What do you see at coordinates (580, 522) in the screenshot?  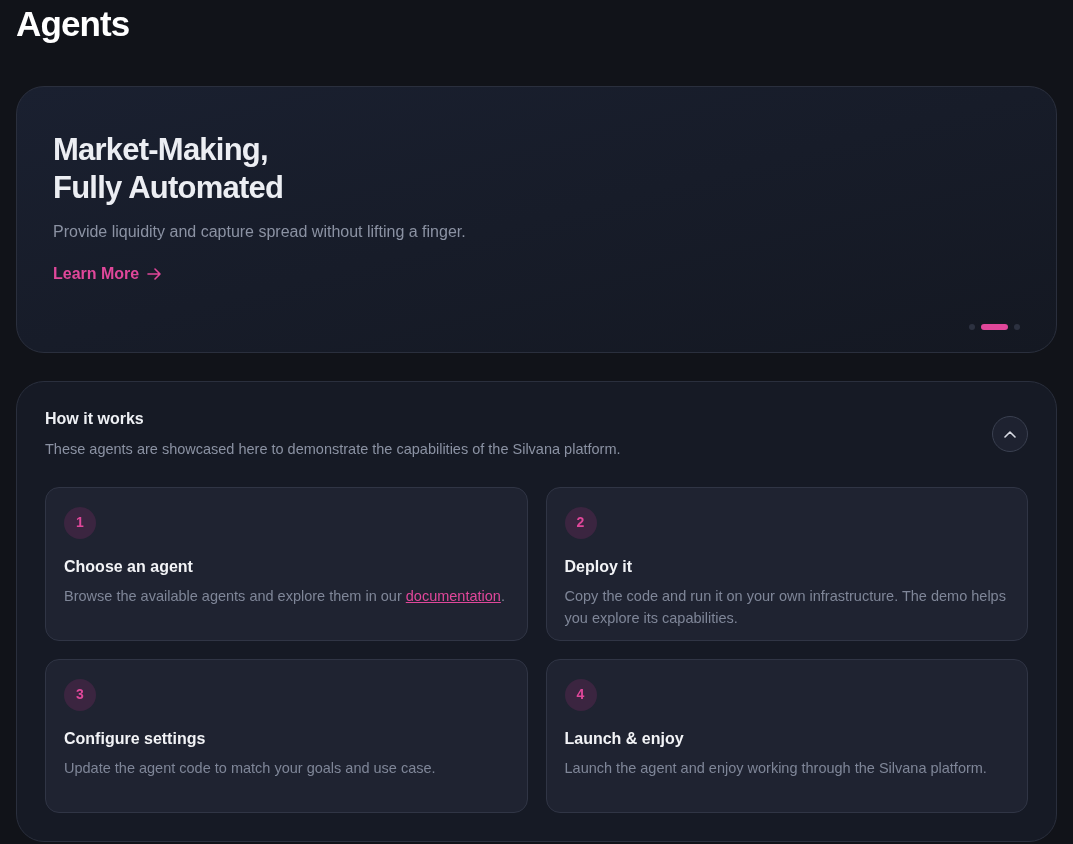 I see `step-number: 2` at bounding box center [580, 522].